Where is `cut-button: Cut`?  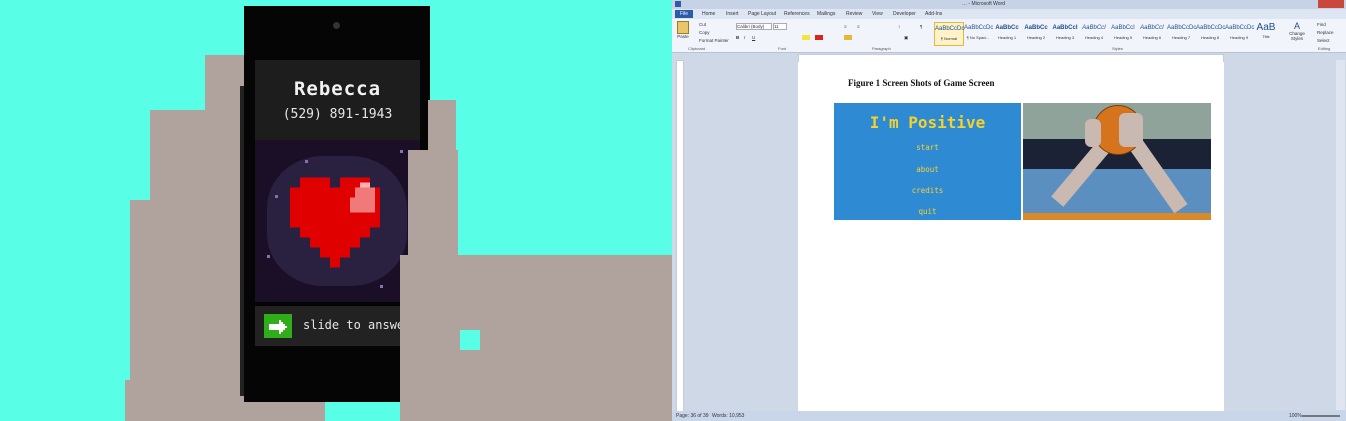
cut-button: Cut is located at coordinates (702, 24).